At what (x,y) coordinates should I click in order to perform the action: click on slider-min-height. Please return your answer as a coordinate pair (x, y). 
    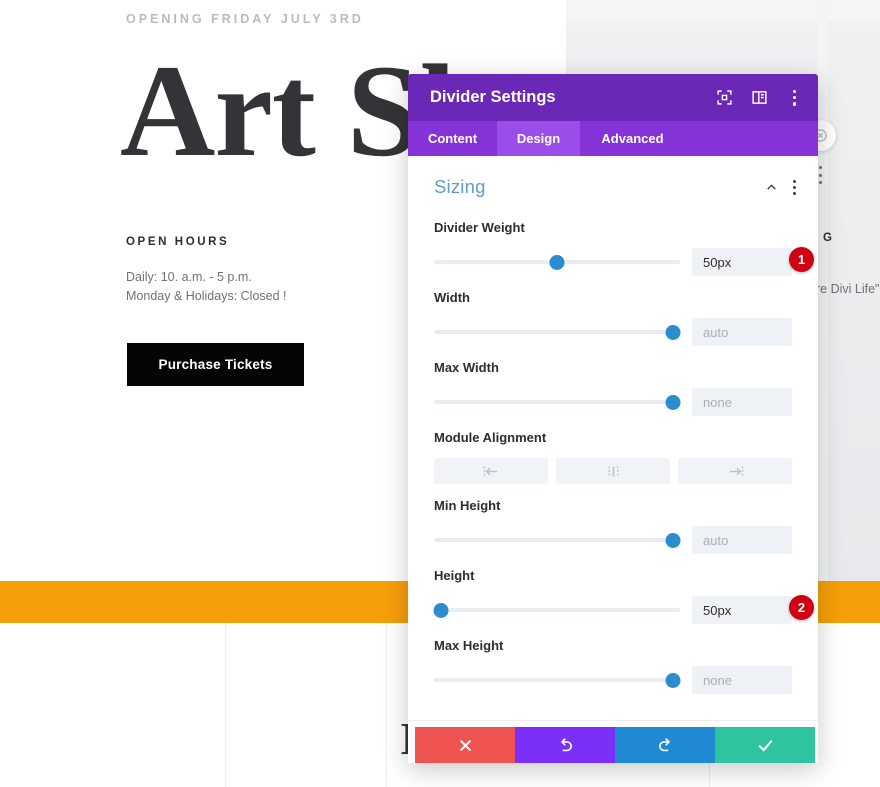
    Looking at the image, I should click on (557, 540).